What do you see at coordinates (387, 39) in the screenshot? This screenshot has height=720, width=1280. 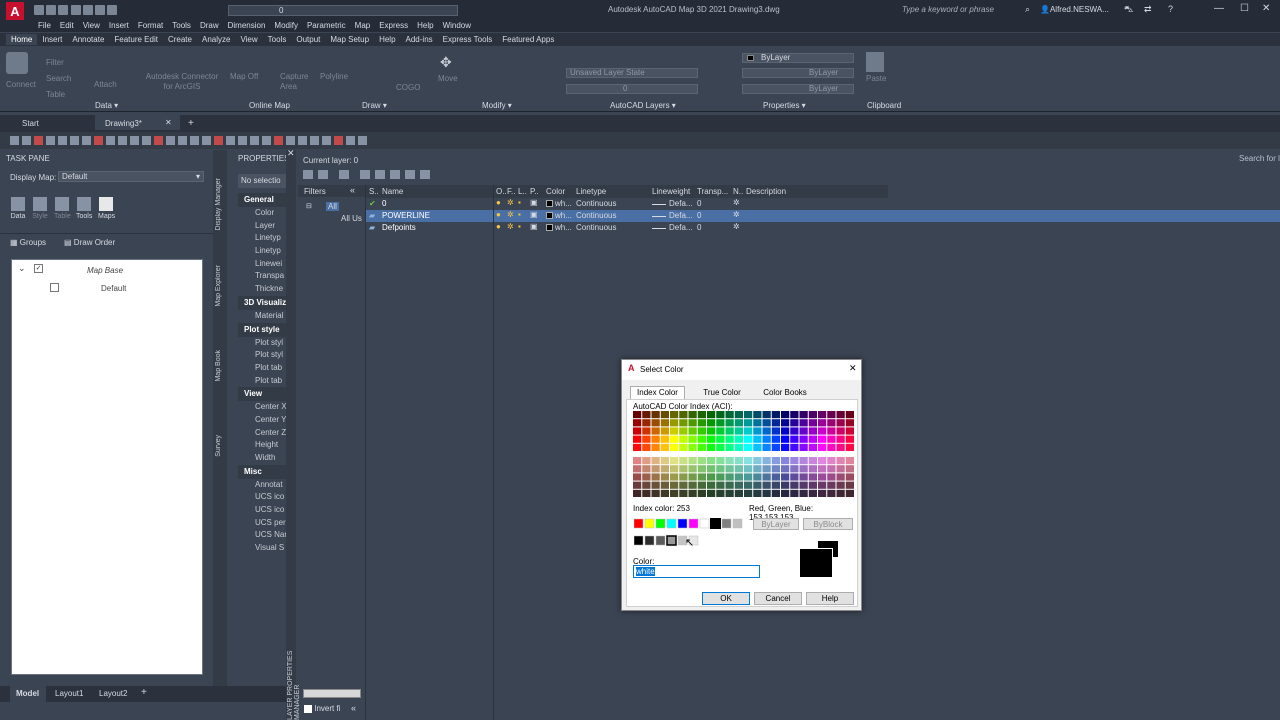 I see `ribbon-tab-help: Help` at bounding box center [387, 39].